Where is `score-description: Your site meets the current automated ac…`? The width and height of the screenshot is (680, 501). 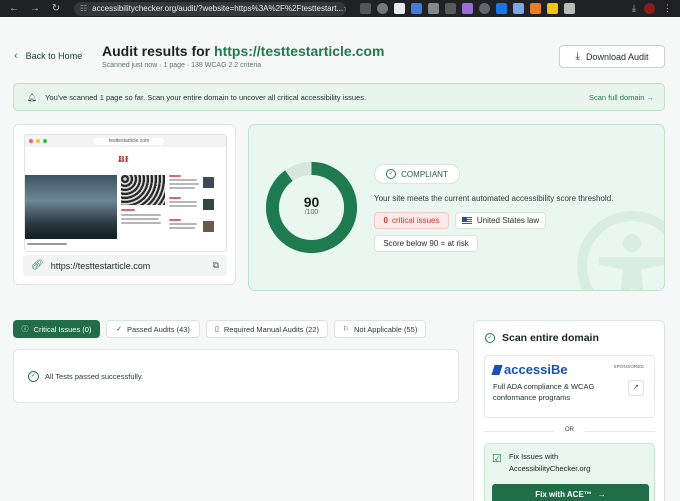
score-description: Your site meets the current automated ac… is located at coordinates (494, 198).